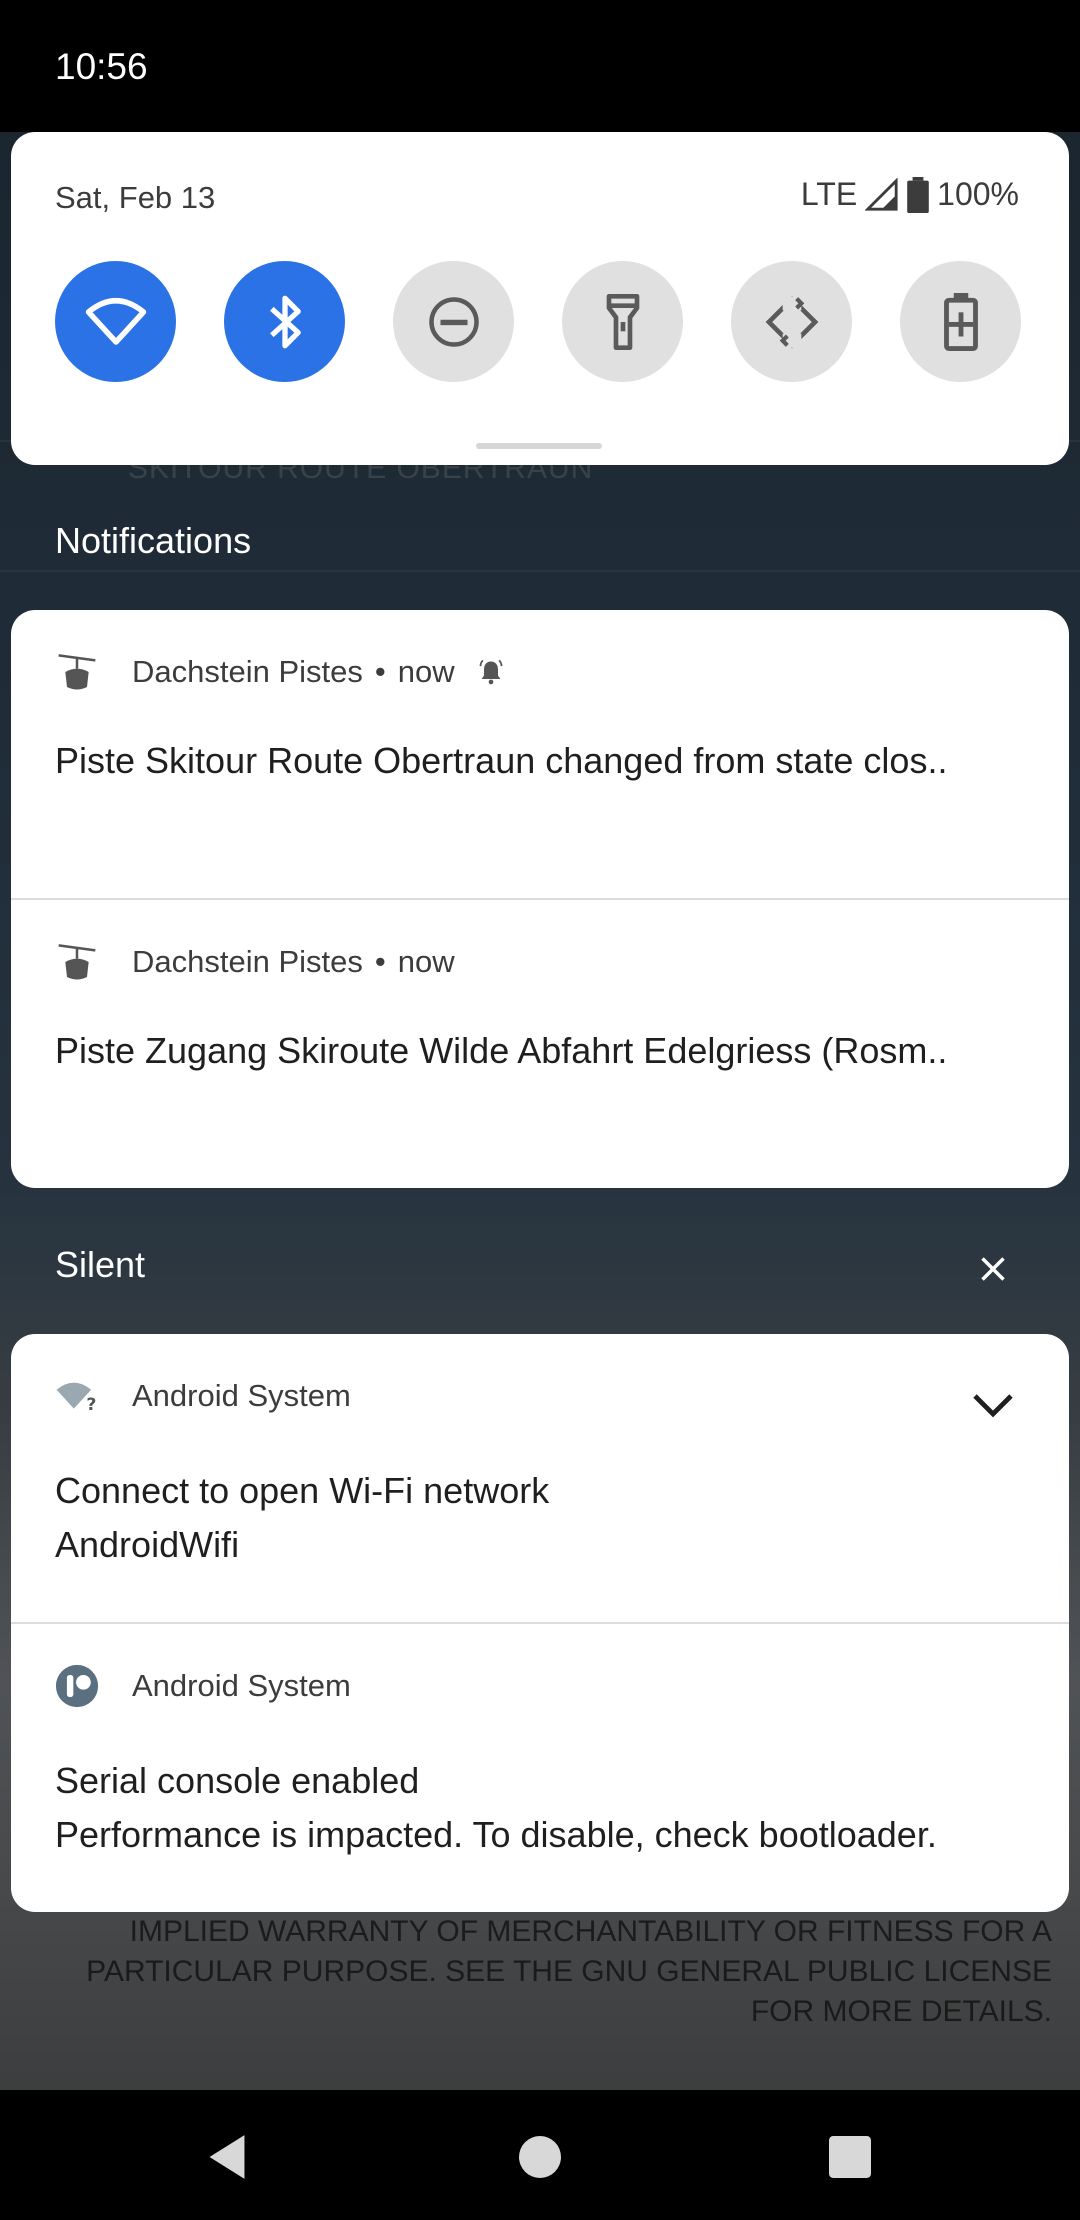 This screenshot has height=2220, width=1080. I want to click on flashlight-icon, so click(622, 321).